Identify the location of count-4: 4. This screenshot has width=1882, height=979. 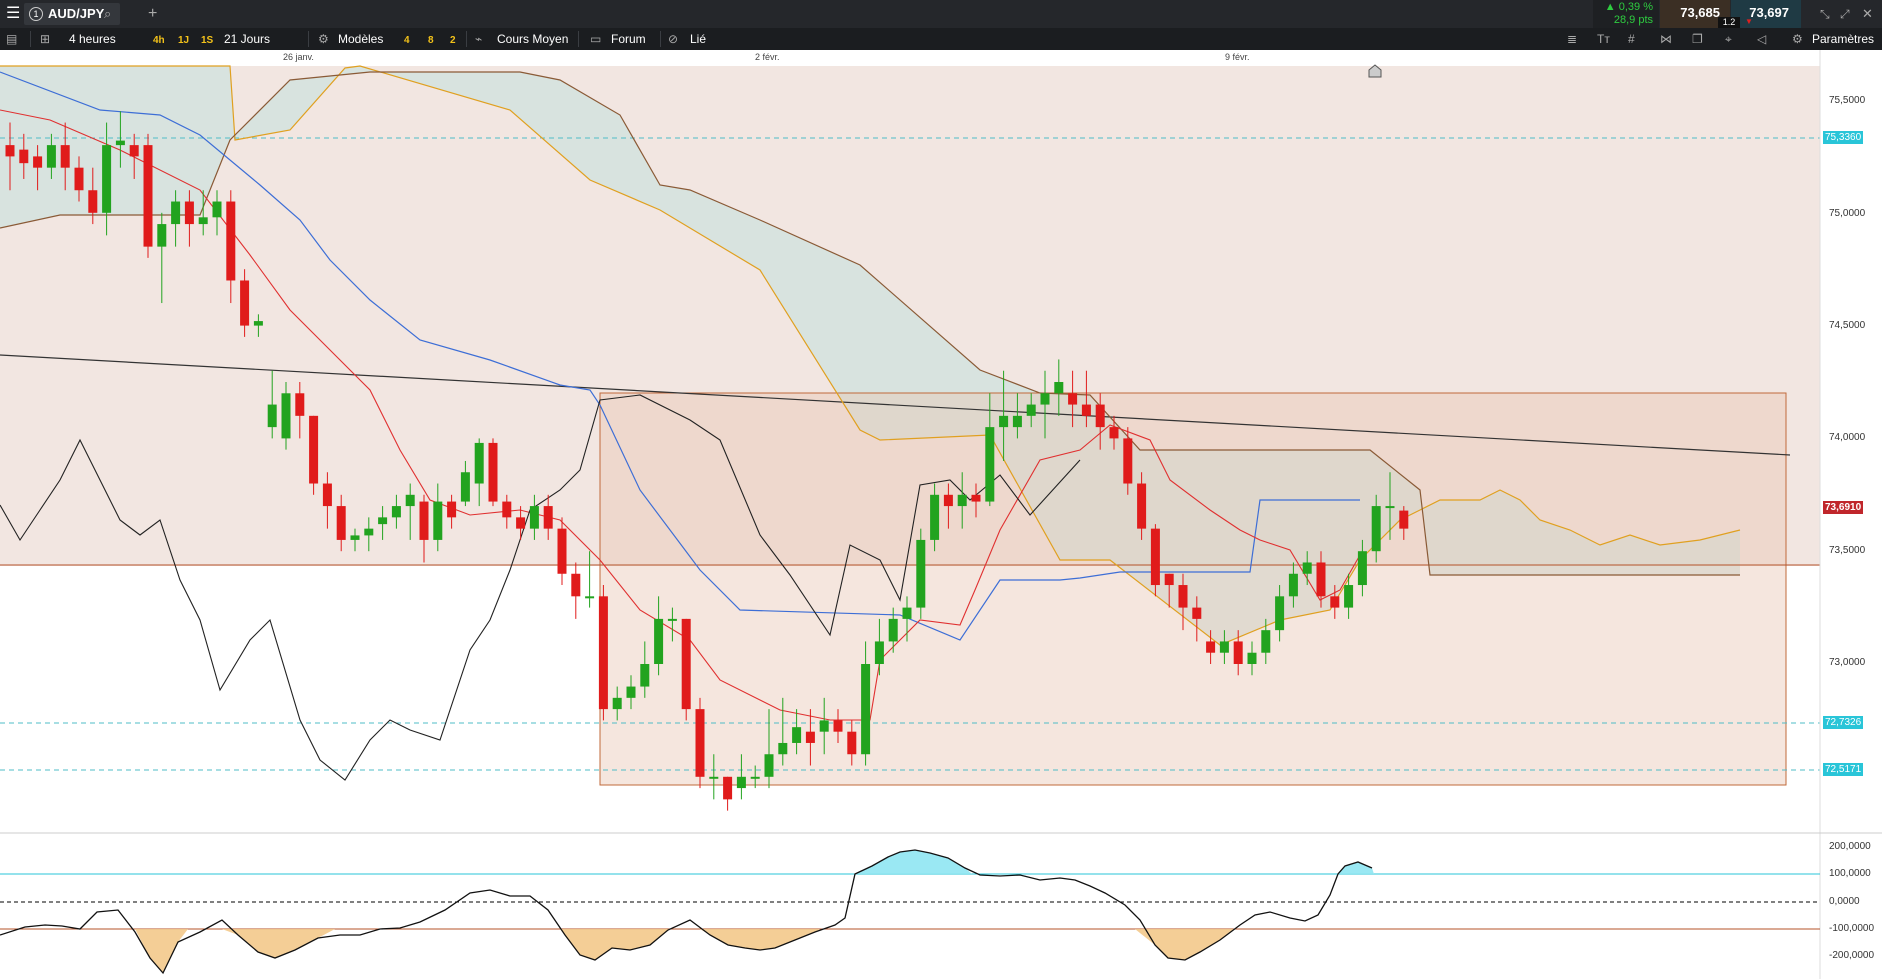
(407, 39).